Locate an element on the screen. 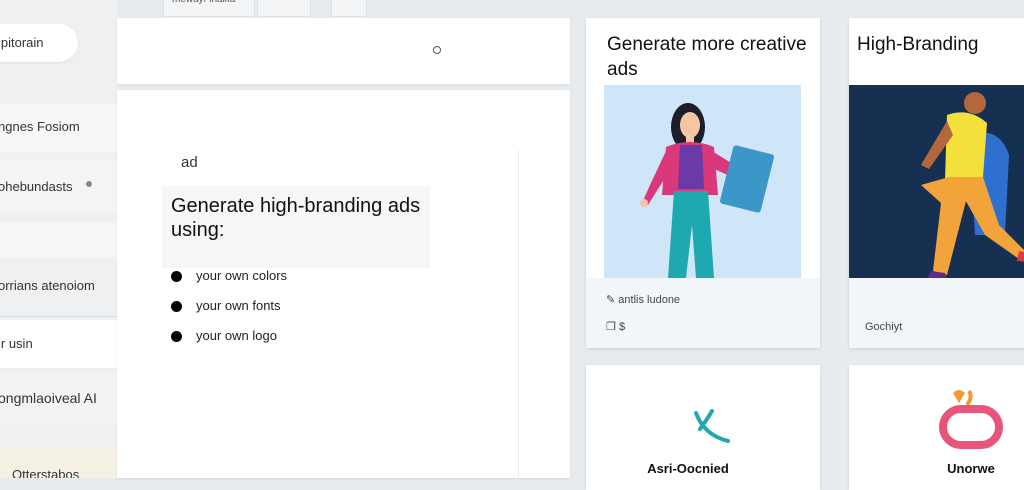 This screenshot has height=490, width=1024. editor-heading: Generate high-branding ads using: is located at coordinates (296, 218).